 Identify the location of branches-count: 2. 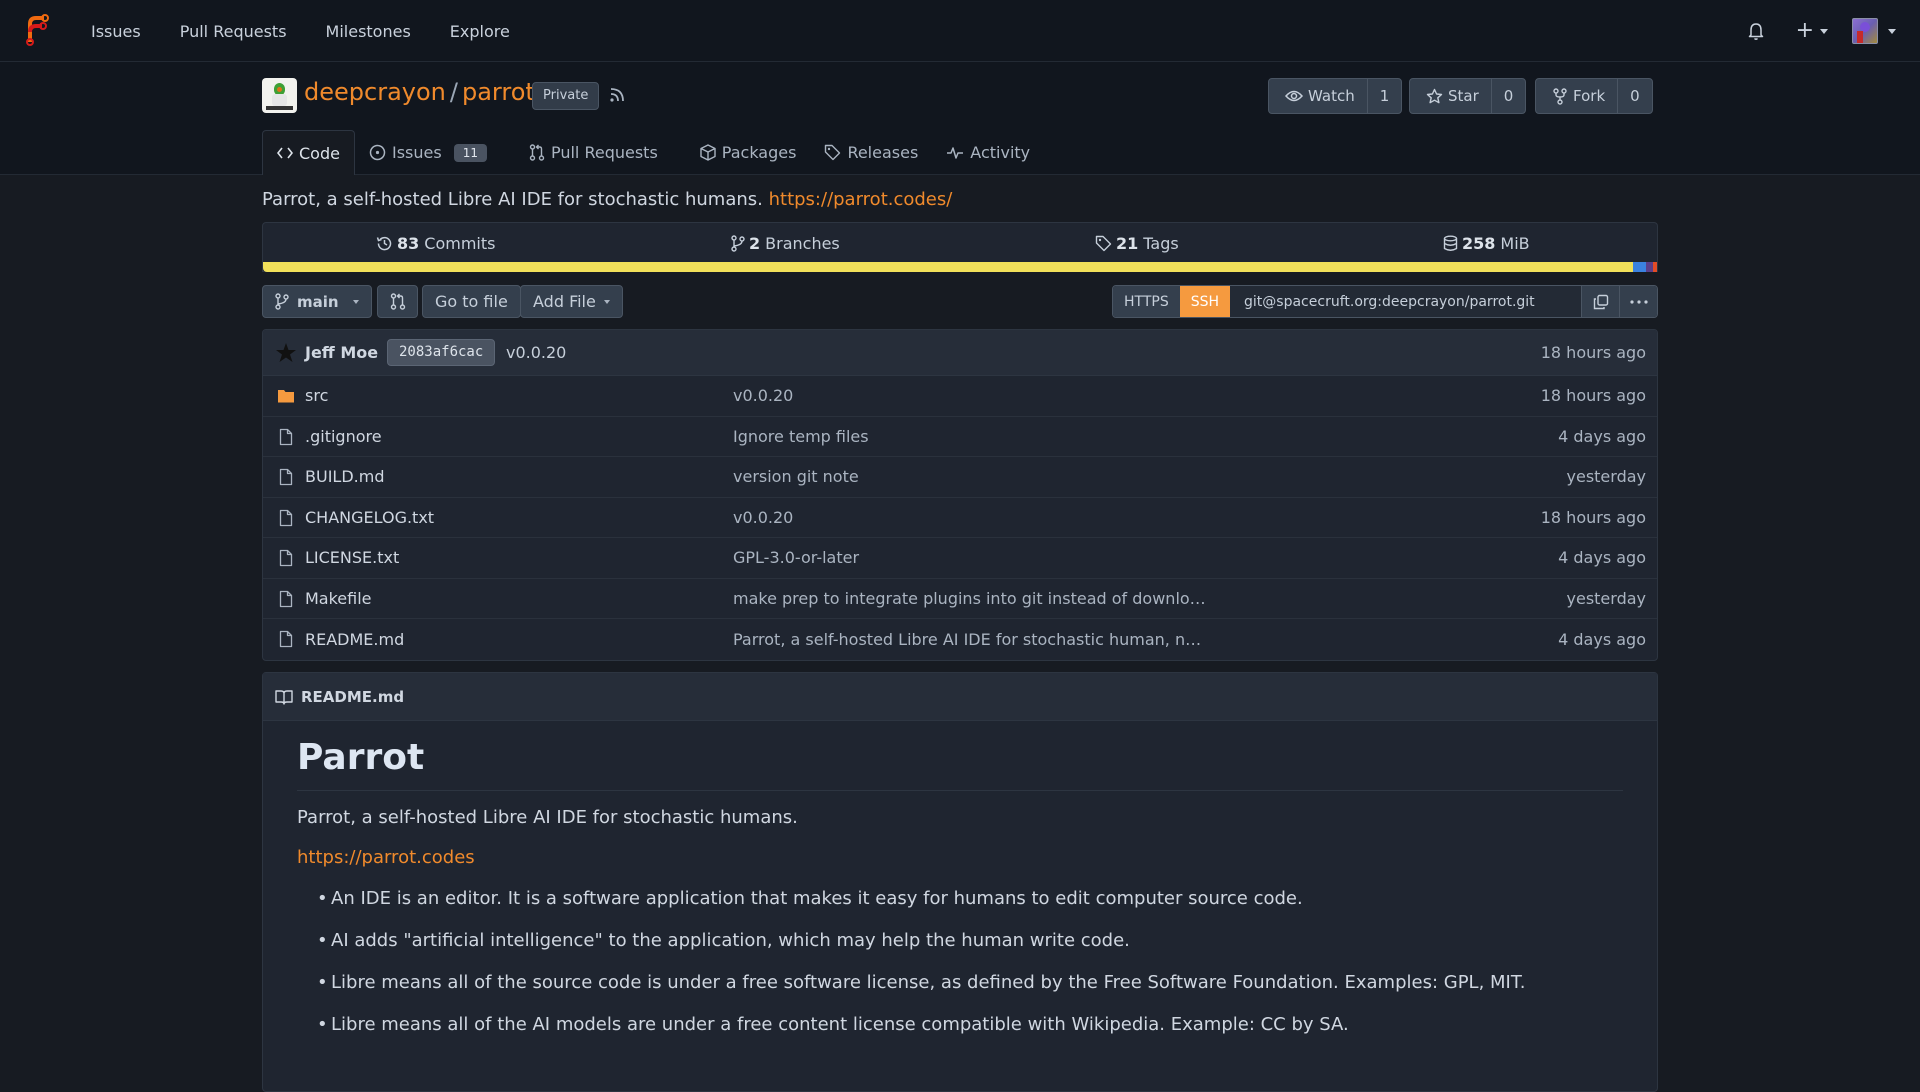
(755, 243).